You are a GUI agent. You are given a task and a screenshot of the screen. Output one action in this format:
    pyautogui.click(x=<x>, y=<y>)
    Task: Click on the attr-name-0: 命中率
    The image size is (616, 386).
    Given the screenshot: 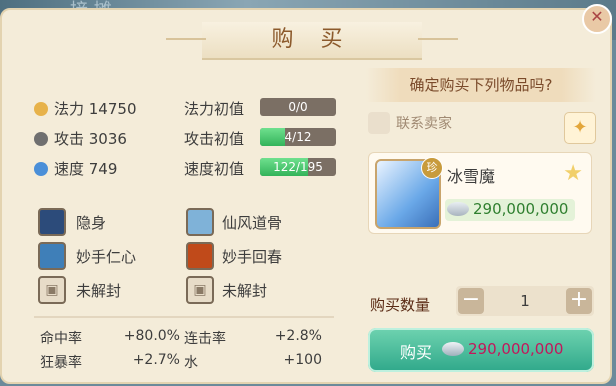 What is the action you would take?
    pyautogui.click(x=61, y=339)
    